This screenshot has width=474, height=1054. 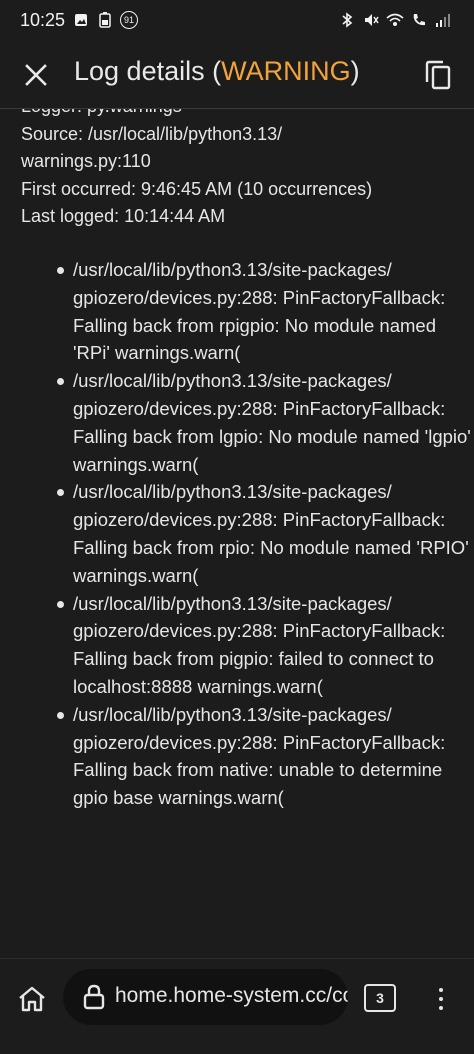 I want to click on dialog-header: Log details (WARNING), so click(x=237, y=75).